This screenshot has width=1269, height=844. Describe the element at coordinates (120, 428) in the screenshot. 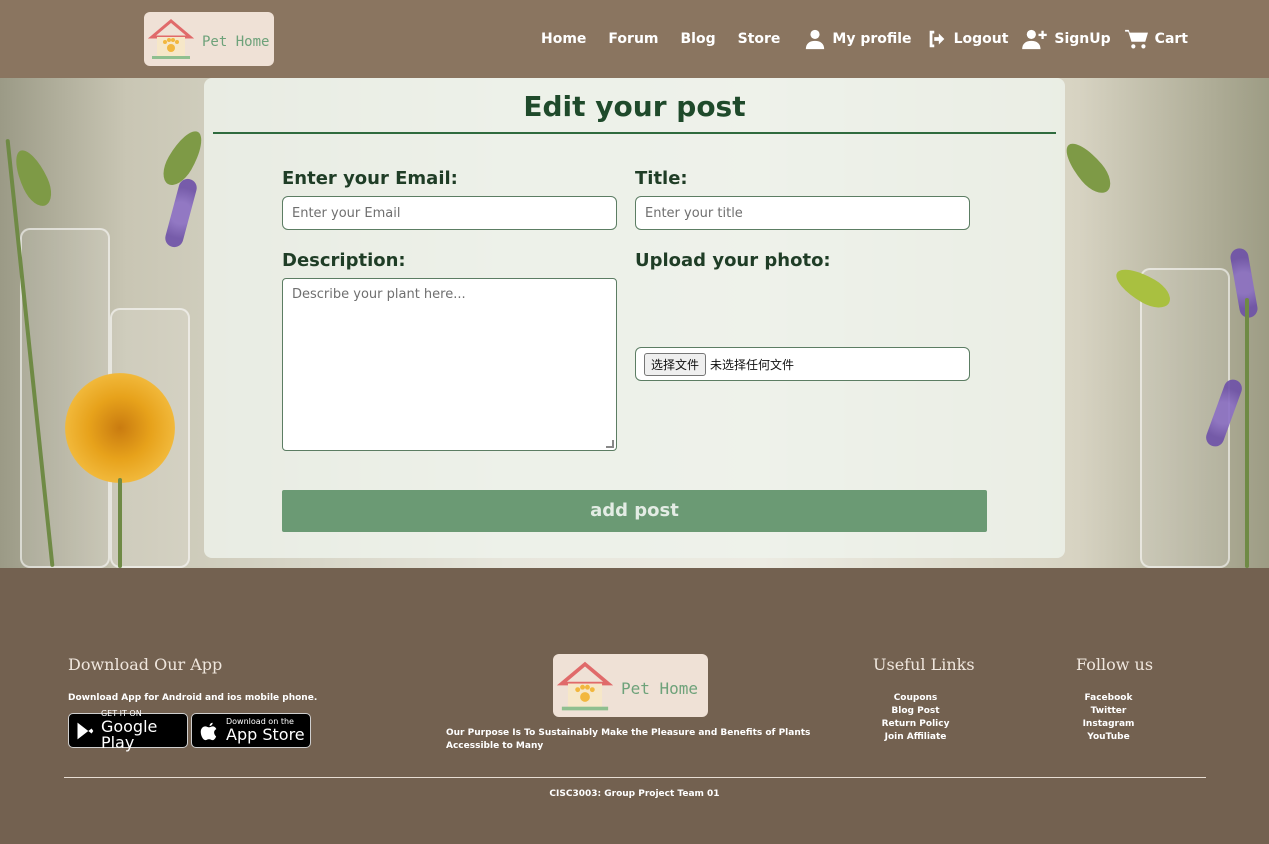

I see `flower-decoration` at that location.